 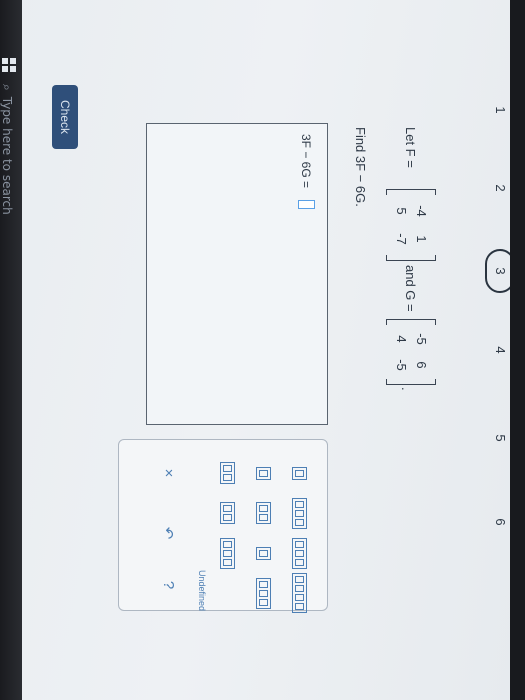 What do you see at coordinates (264, 553) in the screenshot?
I see `matrix-3x1-template-icon` at bounding box center [264, 553].